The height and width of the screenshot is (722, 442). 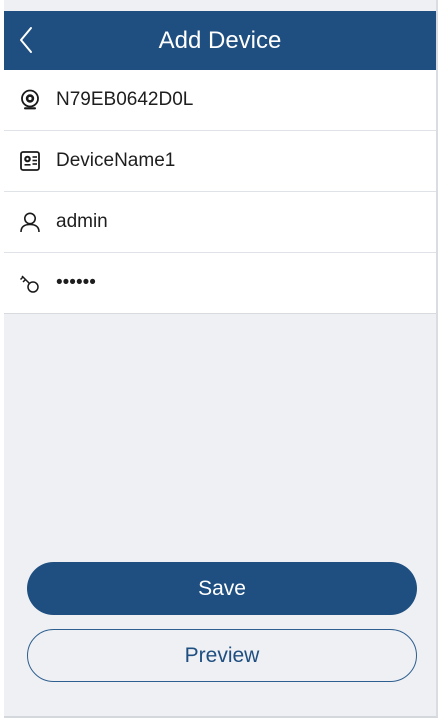 What do you see at coordinates (30, 161) in the screenshot?
I see `device-card-icon` at bounding box center [30, 161].